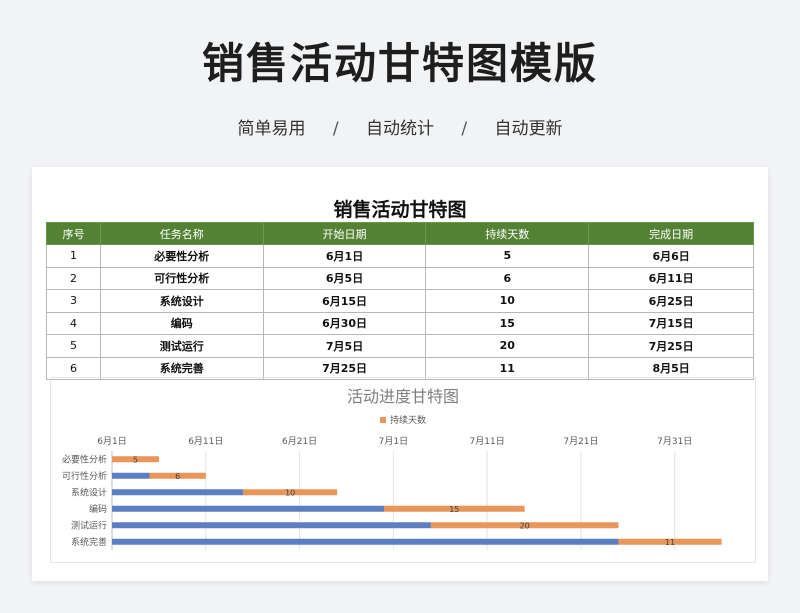 Image resolution: width=800 pixels, height=613 pixels. I want to click on x-tick-label: 7月31日, so click(674, 441).